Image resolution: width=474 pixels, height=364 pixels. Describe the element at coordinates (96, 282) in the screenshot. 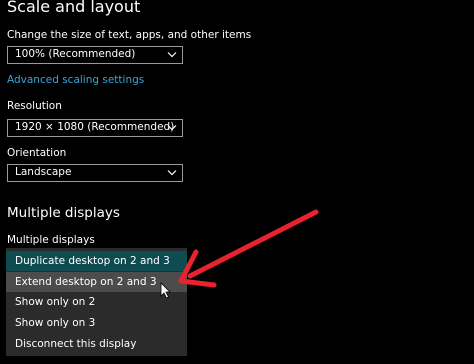

I see `option-extend-desktop: Extend desktop on 2 and 3` at that location.